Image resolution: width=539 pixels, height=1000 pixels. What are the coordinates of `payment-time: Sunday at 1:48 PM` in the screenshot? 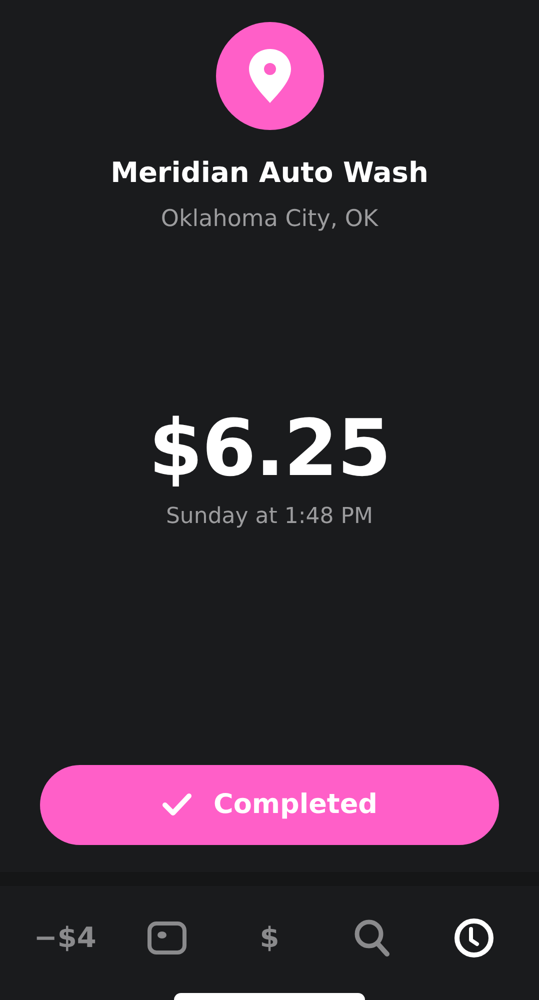 It's located at (270, 517).